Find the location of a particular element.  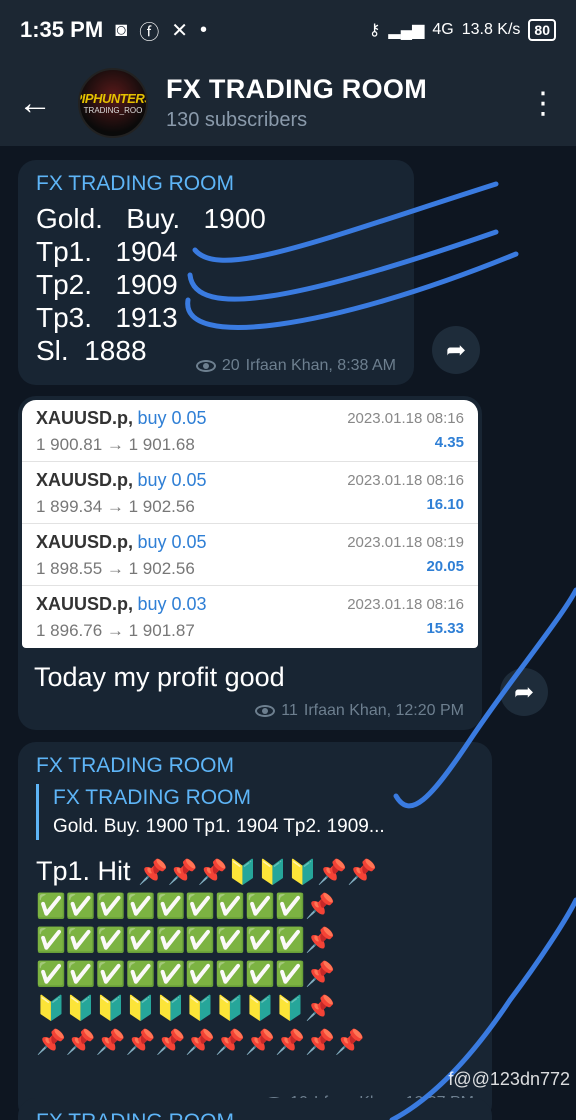

signal-line: Tp3. 1913 is located at coordinates (107, 317).